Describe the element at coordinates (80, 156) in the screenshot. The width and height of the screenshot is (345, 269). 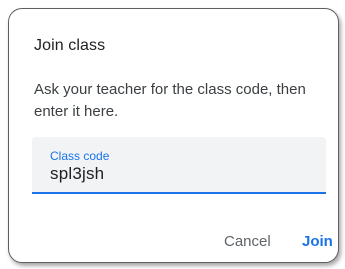
I see `class-code-label: Class code` at that location.